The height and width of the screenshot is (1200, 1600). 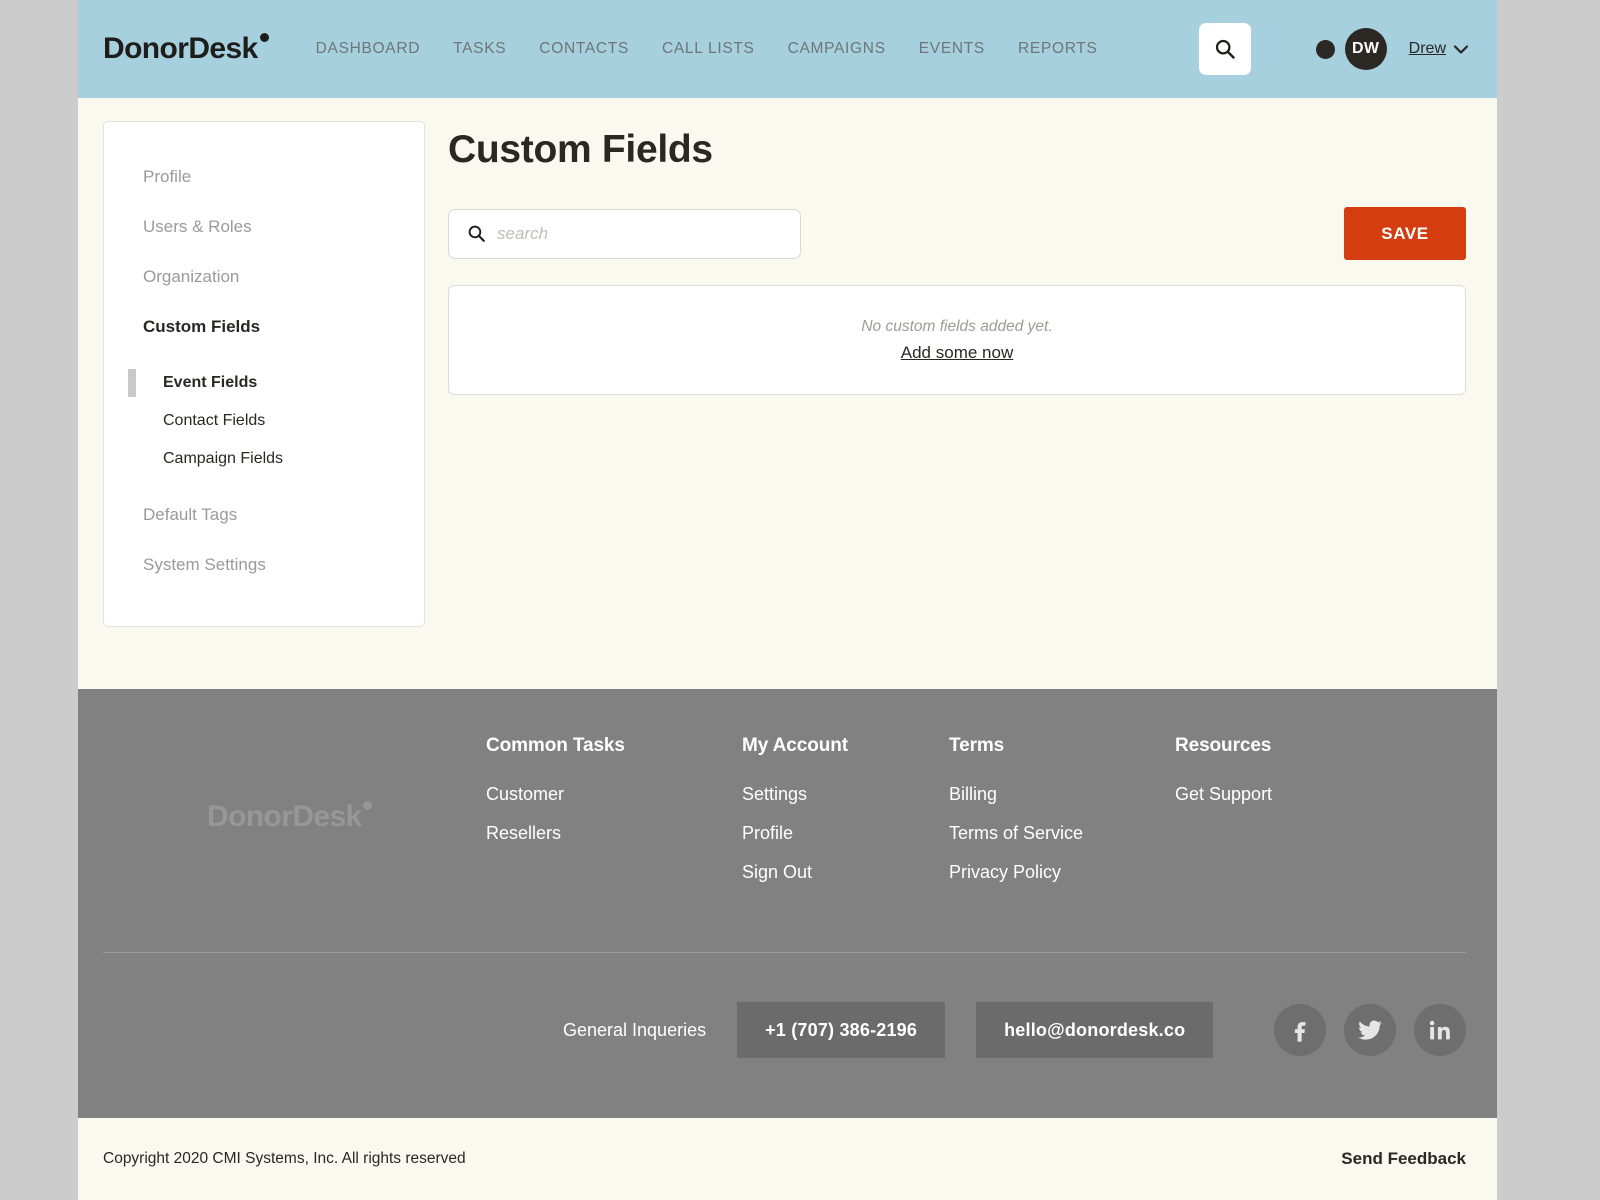 What do you see at coordinates (845, 818) in the screenshot?
I see `footer-column-my-account: My Account Settings Profile Sign Out` at bounding box center [845, 818].